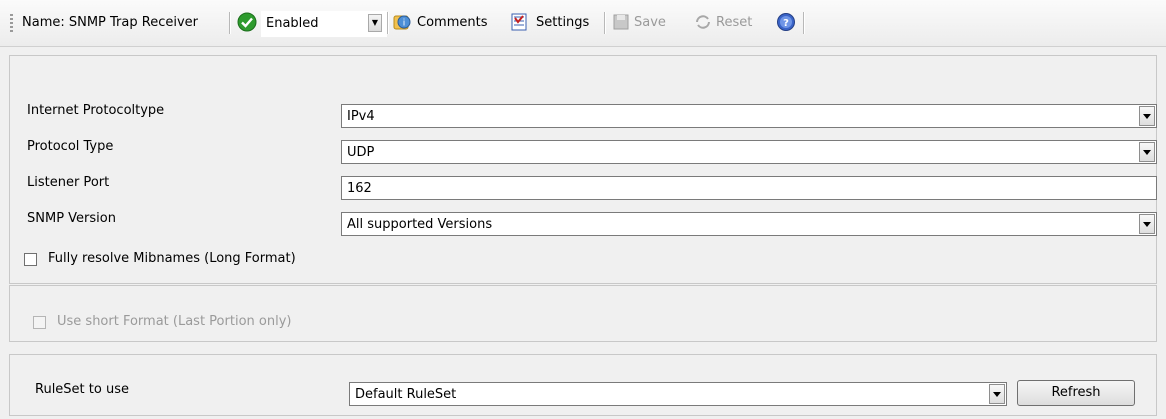  I want to click on listener-port-input: 162, so click(749, 188).